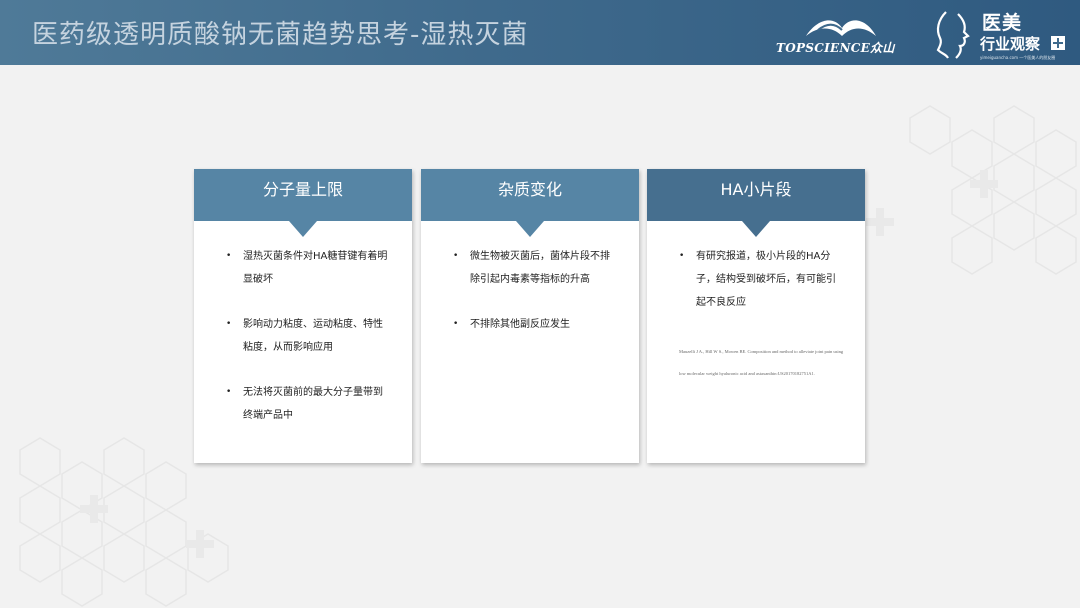 The image size is (1080, 608). I want to click on face-profile-icon, so click(953, 35).